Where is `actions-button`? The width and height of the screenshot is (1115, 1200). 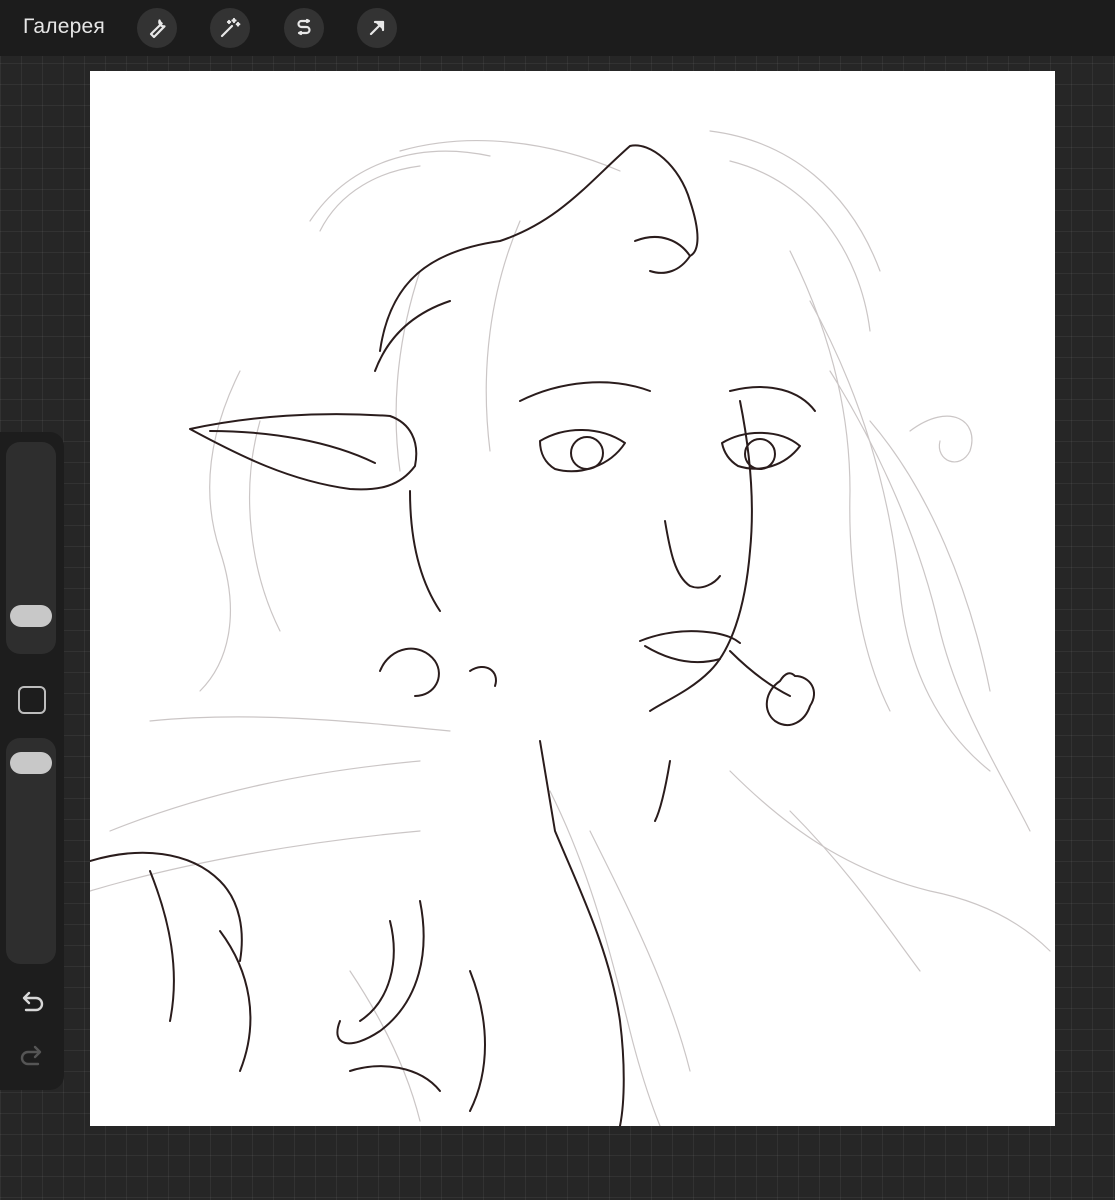
actions-button is located at coordinates (157, 28).